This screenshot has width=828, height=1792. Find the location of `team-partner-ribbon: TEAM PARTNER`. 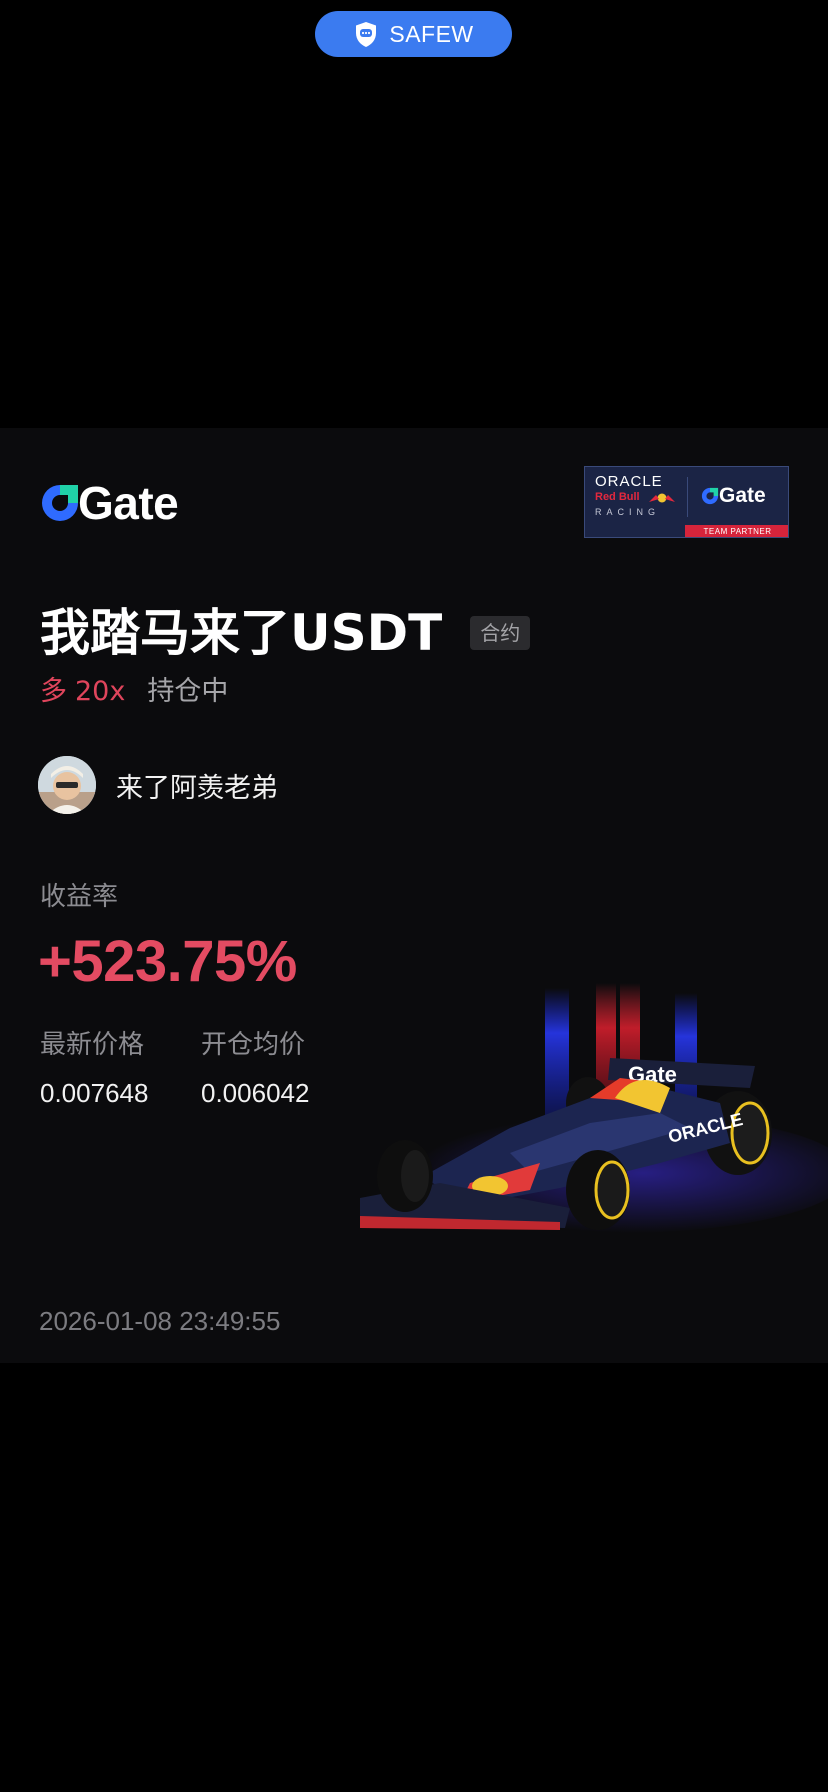

team-partner-ribbon: TEAM PARTNER is located at coordinates (736, 531).